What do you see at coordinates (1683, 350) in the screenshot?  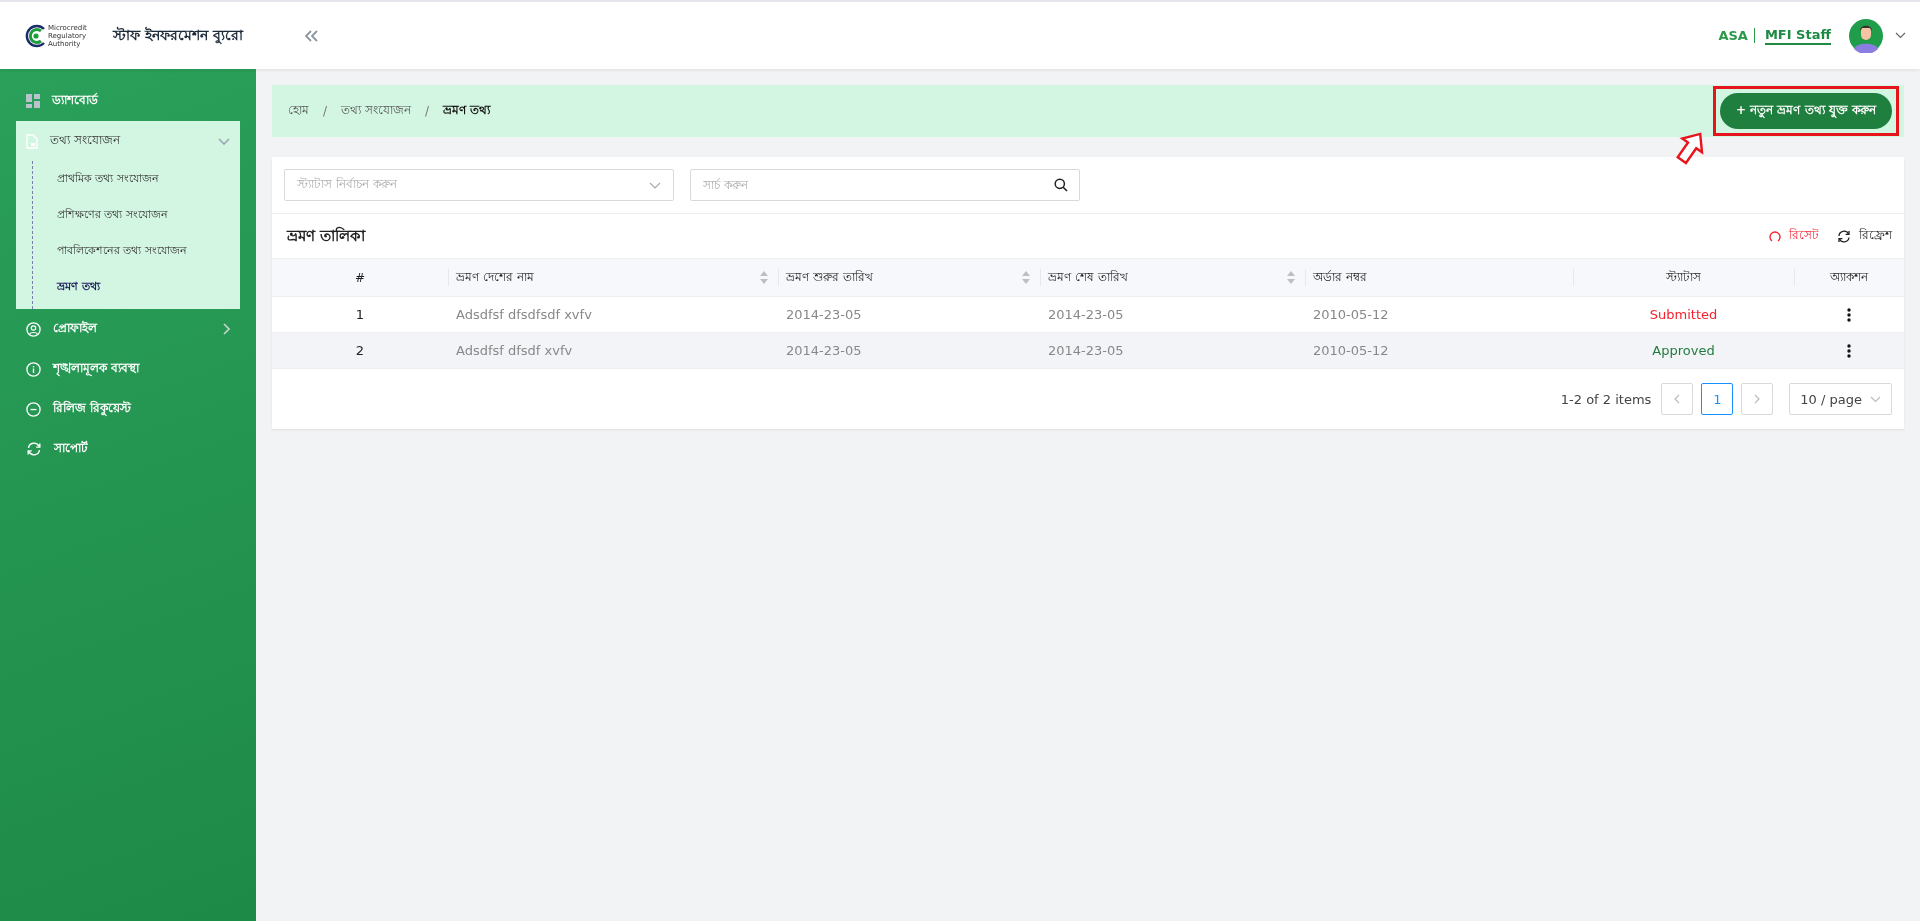 I see `status-label: Approved` at bounding box center [1683, 350].